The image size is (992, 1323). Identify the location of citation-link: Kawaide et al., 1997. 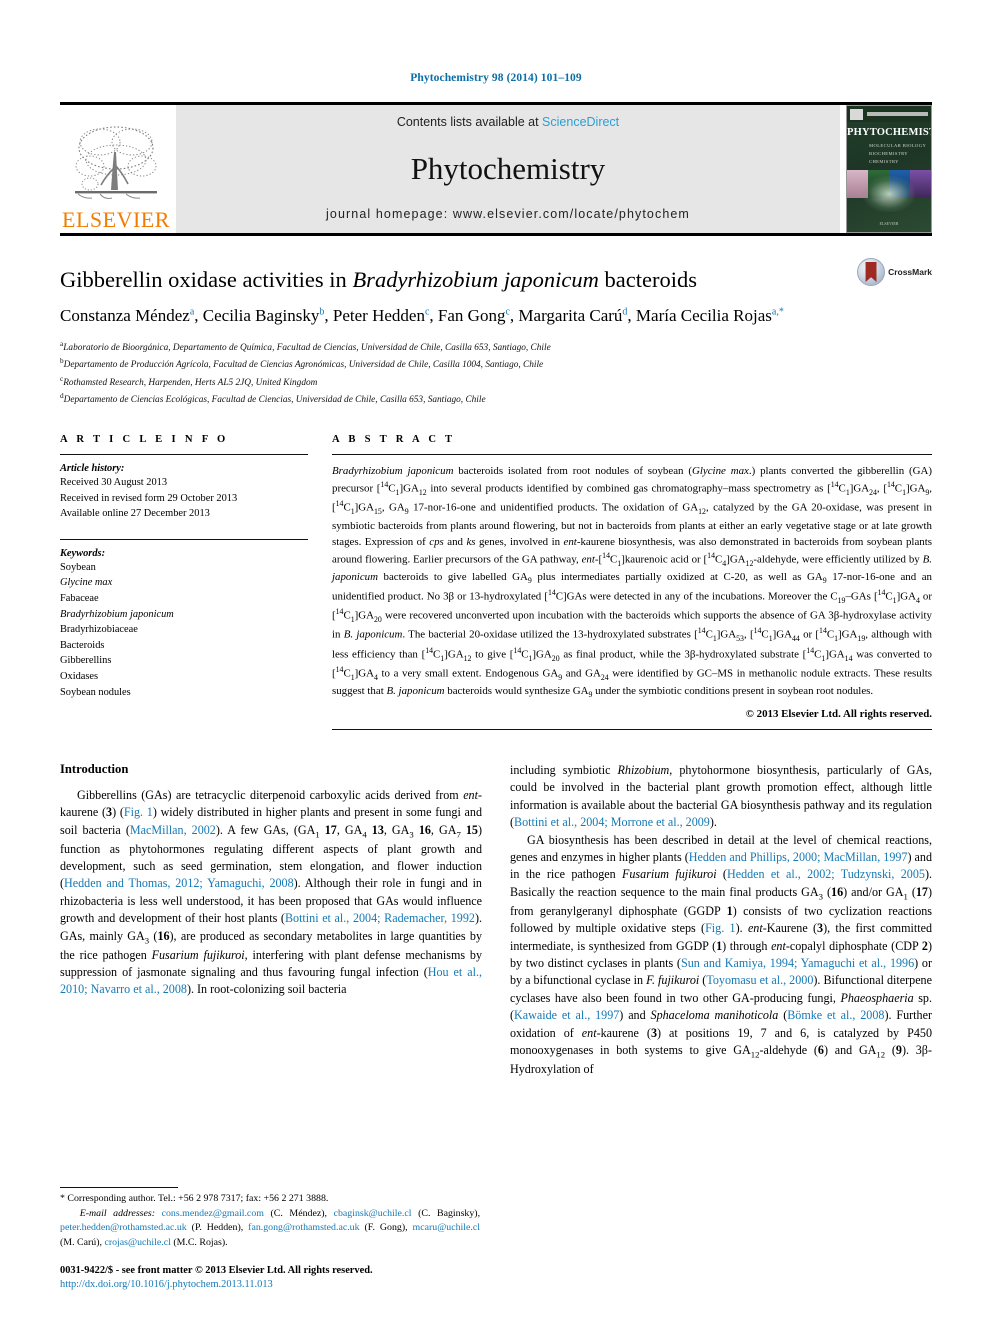
(566, 1015).